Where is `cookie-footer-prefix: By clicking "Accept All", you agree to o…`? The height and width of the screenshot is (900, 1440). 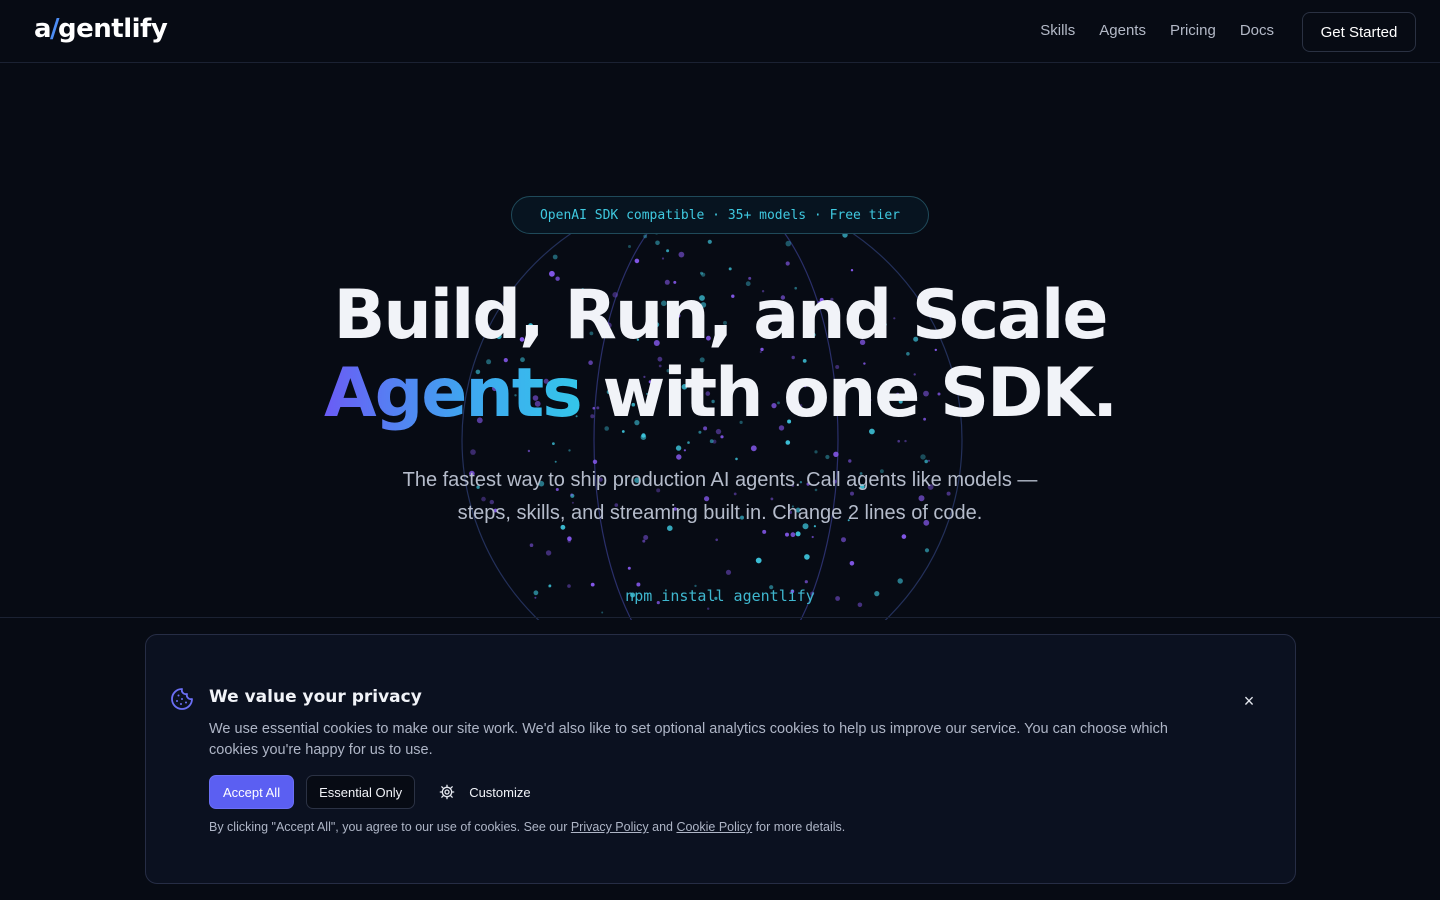 cookie-footer-prefix: By clicking "Accept All", you agree to o… is located at coordinates (390, 827).